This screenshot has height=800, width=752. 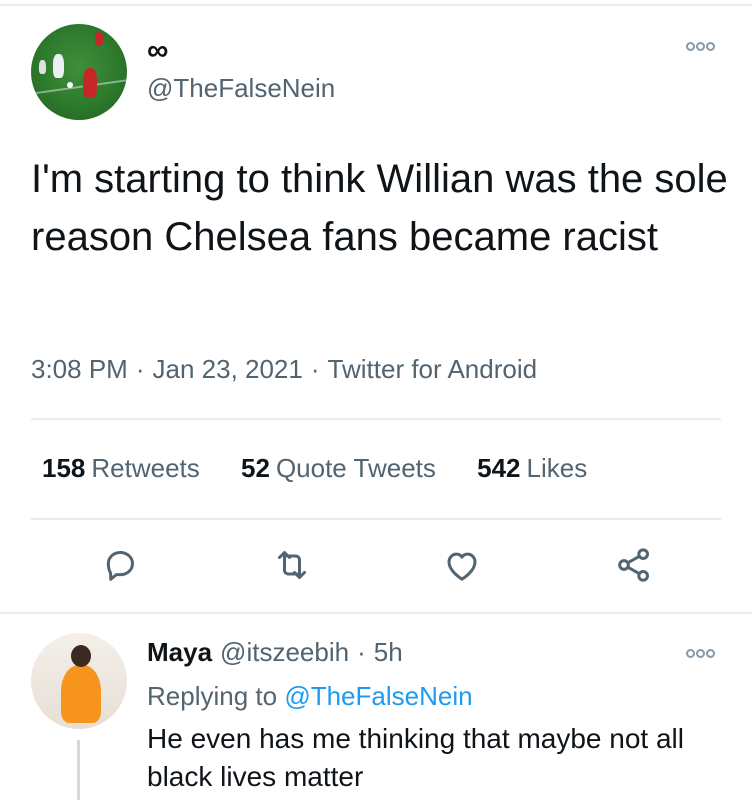 I want to click on reply-author-name: Maya, so click(x=179, y=652).